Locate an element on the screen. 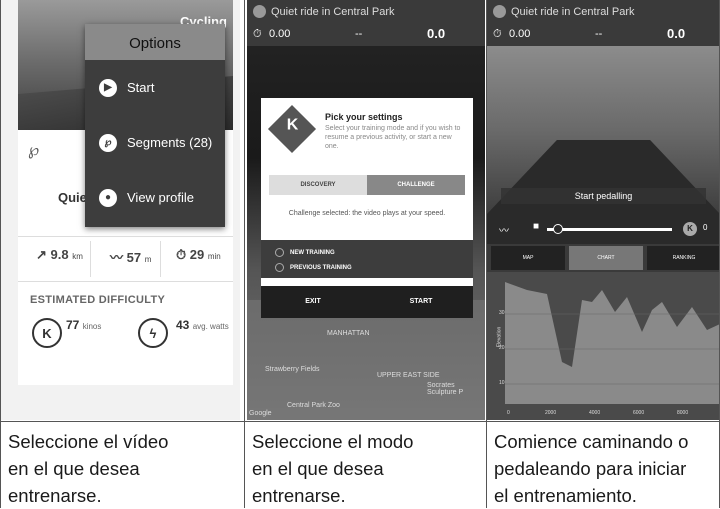  dialog-actions: EXIT START is located at coordinates (367, 302).